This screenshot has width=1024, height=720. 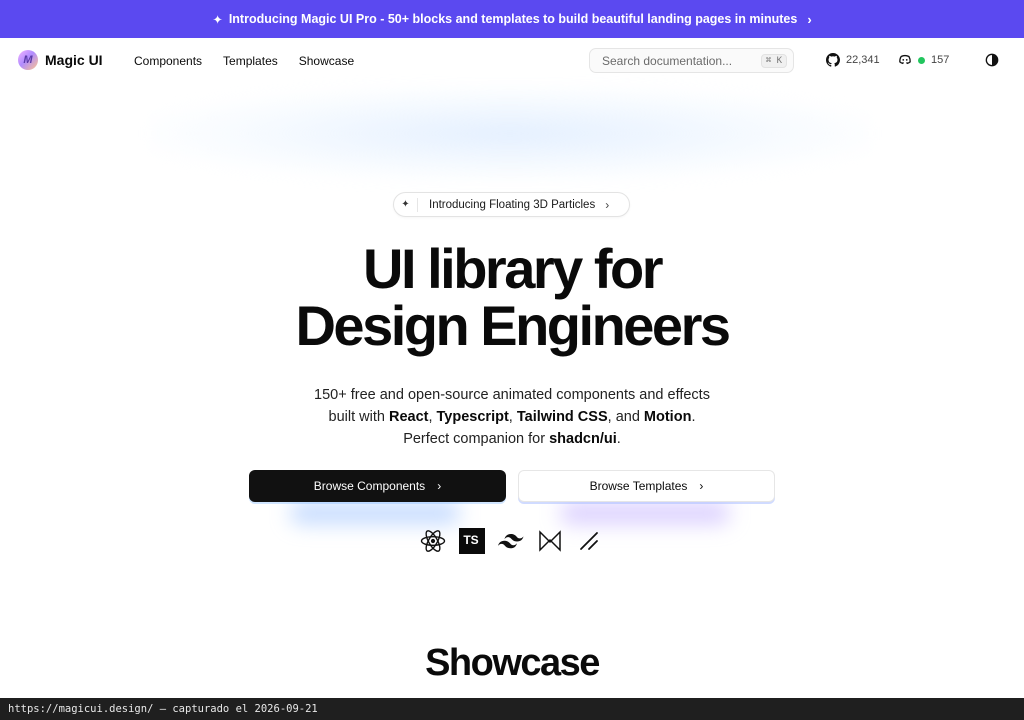 What do you see at coordinates (406, 204) in the screenshot?
I see `sparkle-icon: ✦` at bounding box center [406, 204].